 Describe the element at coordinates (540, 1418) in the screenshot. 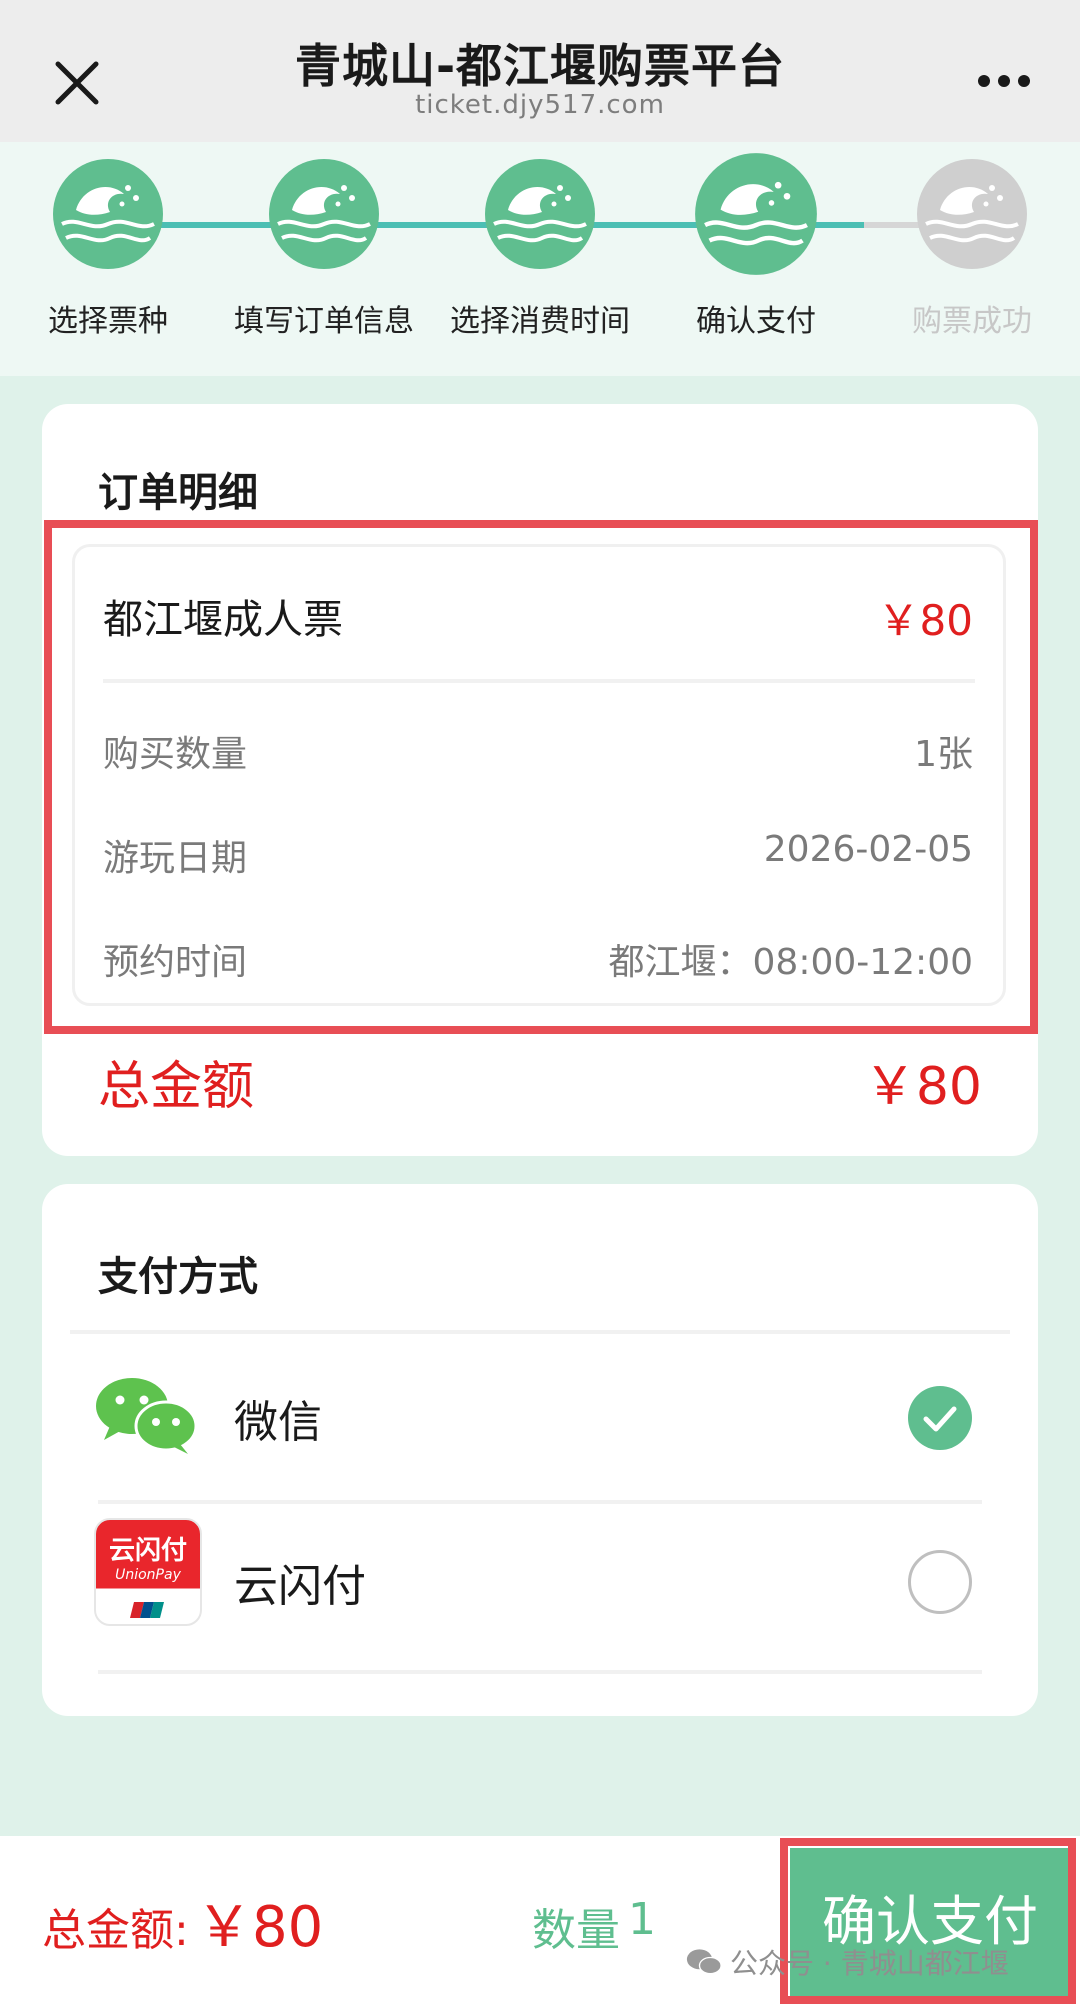

I see `payment-option-wechat: 微信` at that location.